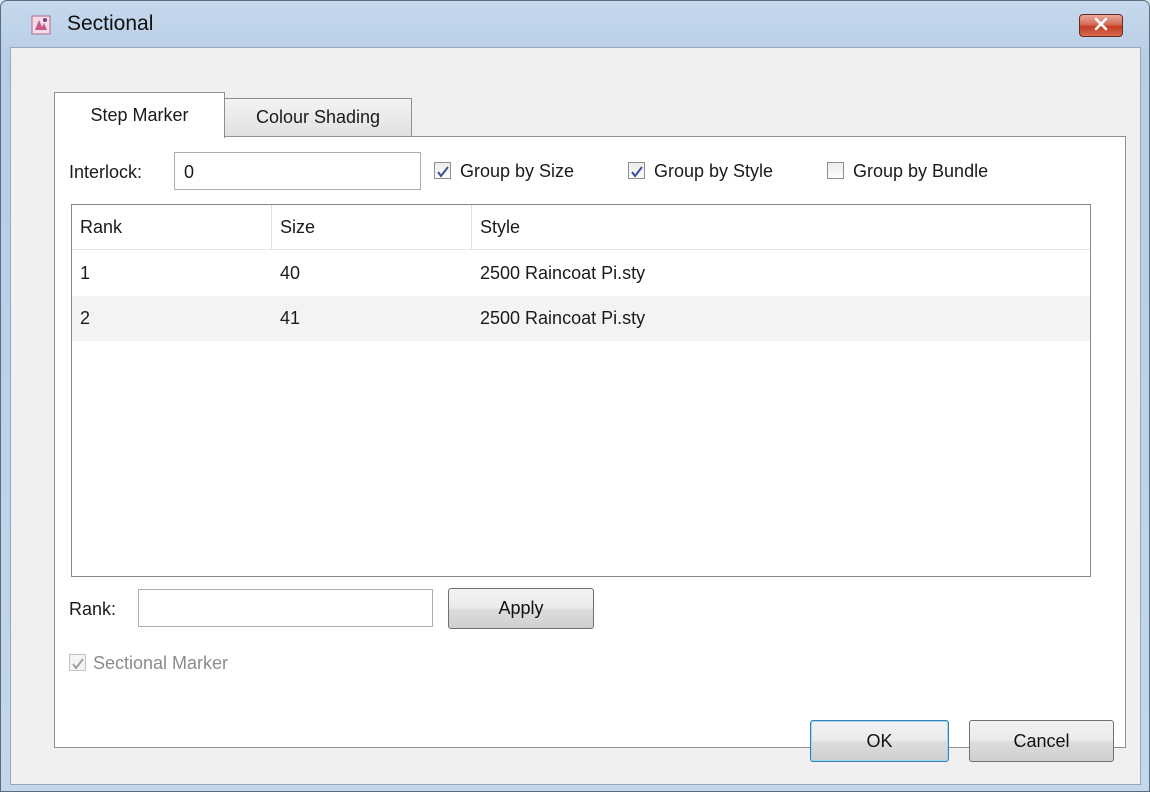 The height and width of the screenshot is (792, 1150). I want to click on group-by-style-label: Group by Style, so click(713, 171).